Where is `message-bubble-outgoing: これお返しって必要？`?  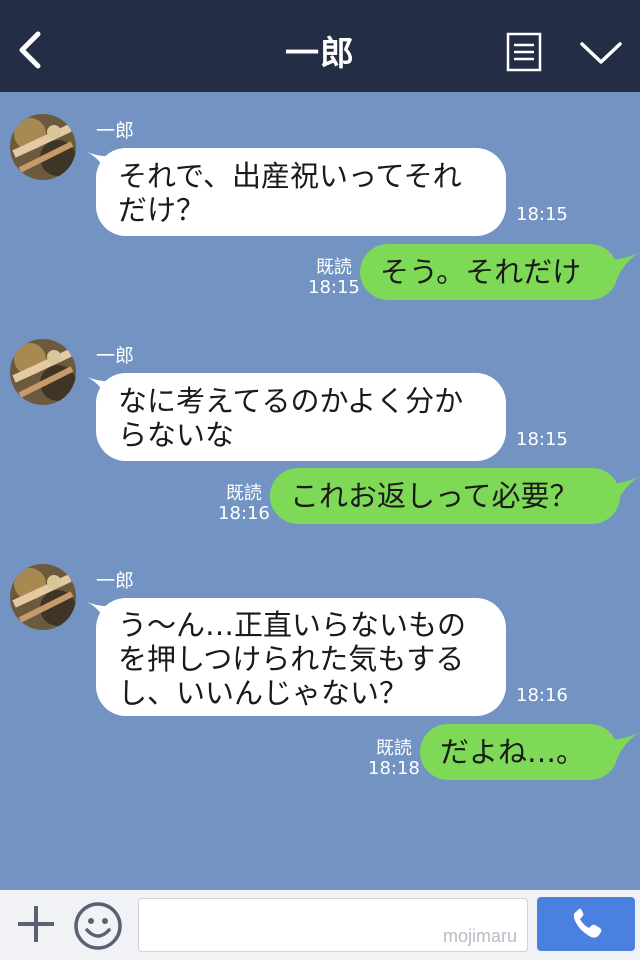 message-bubble-outgoing: これお返しって必要？ is located at coordinates (445, 496).